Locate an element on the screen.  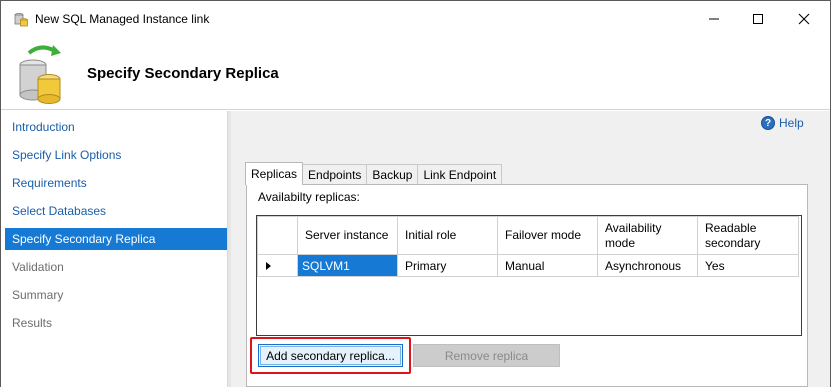
help-icon: ? is located at coordinates (768, 123).